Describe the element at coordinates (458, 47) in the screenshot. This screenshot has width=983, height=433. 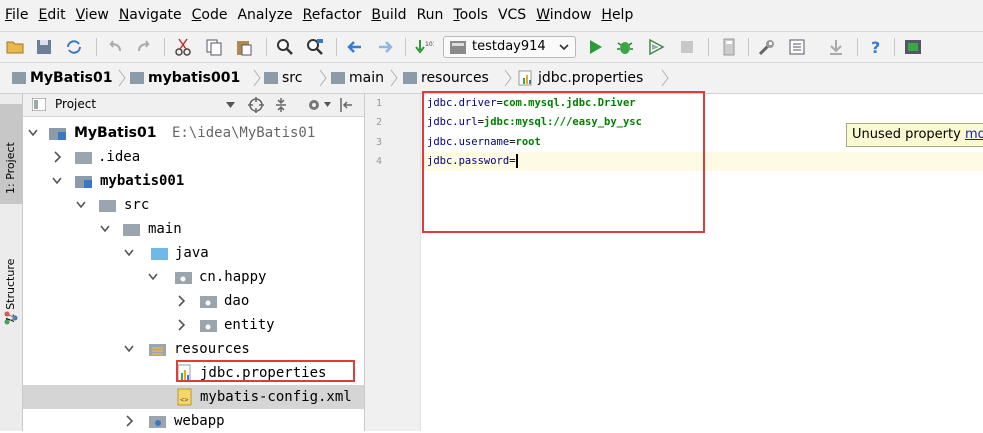
I see `configuration-icon` at that location.